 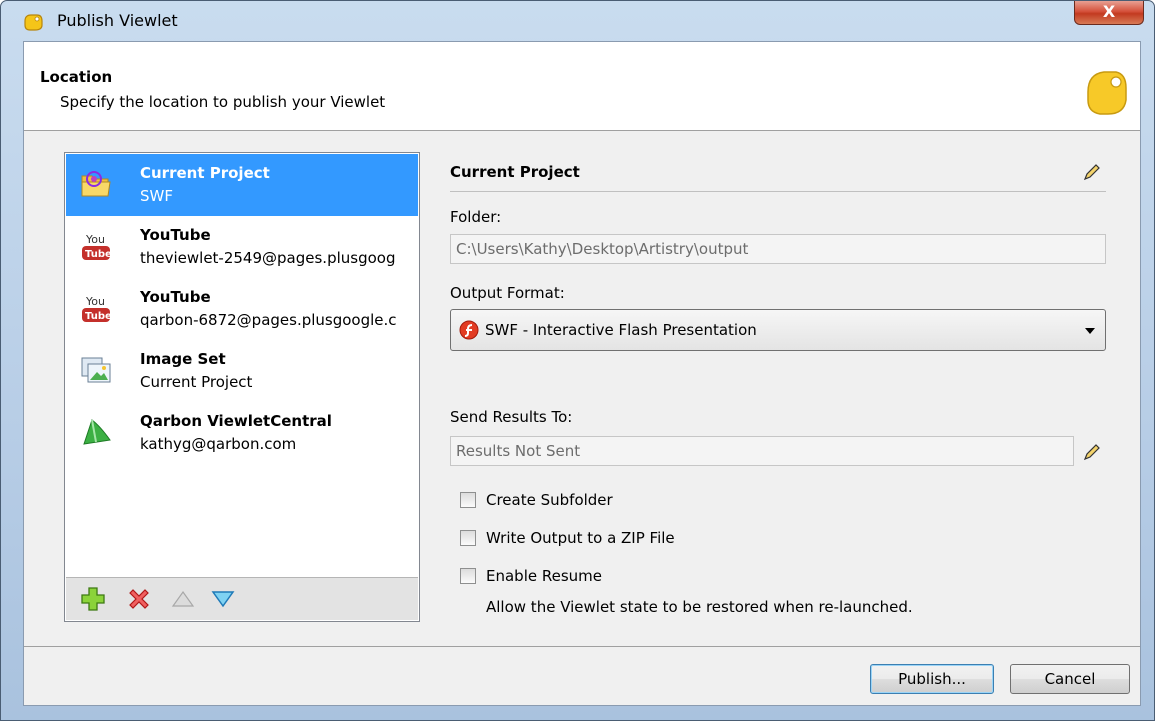 What do you see at coordinates (762, 451) in the screenshot?
I see `send-results-field: Results Not Sent` at bounding box center [762, 451].